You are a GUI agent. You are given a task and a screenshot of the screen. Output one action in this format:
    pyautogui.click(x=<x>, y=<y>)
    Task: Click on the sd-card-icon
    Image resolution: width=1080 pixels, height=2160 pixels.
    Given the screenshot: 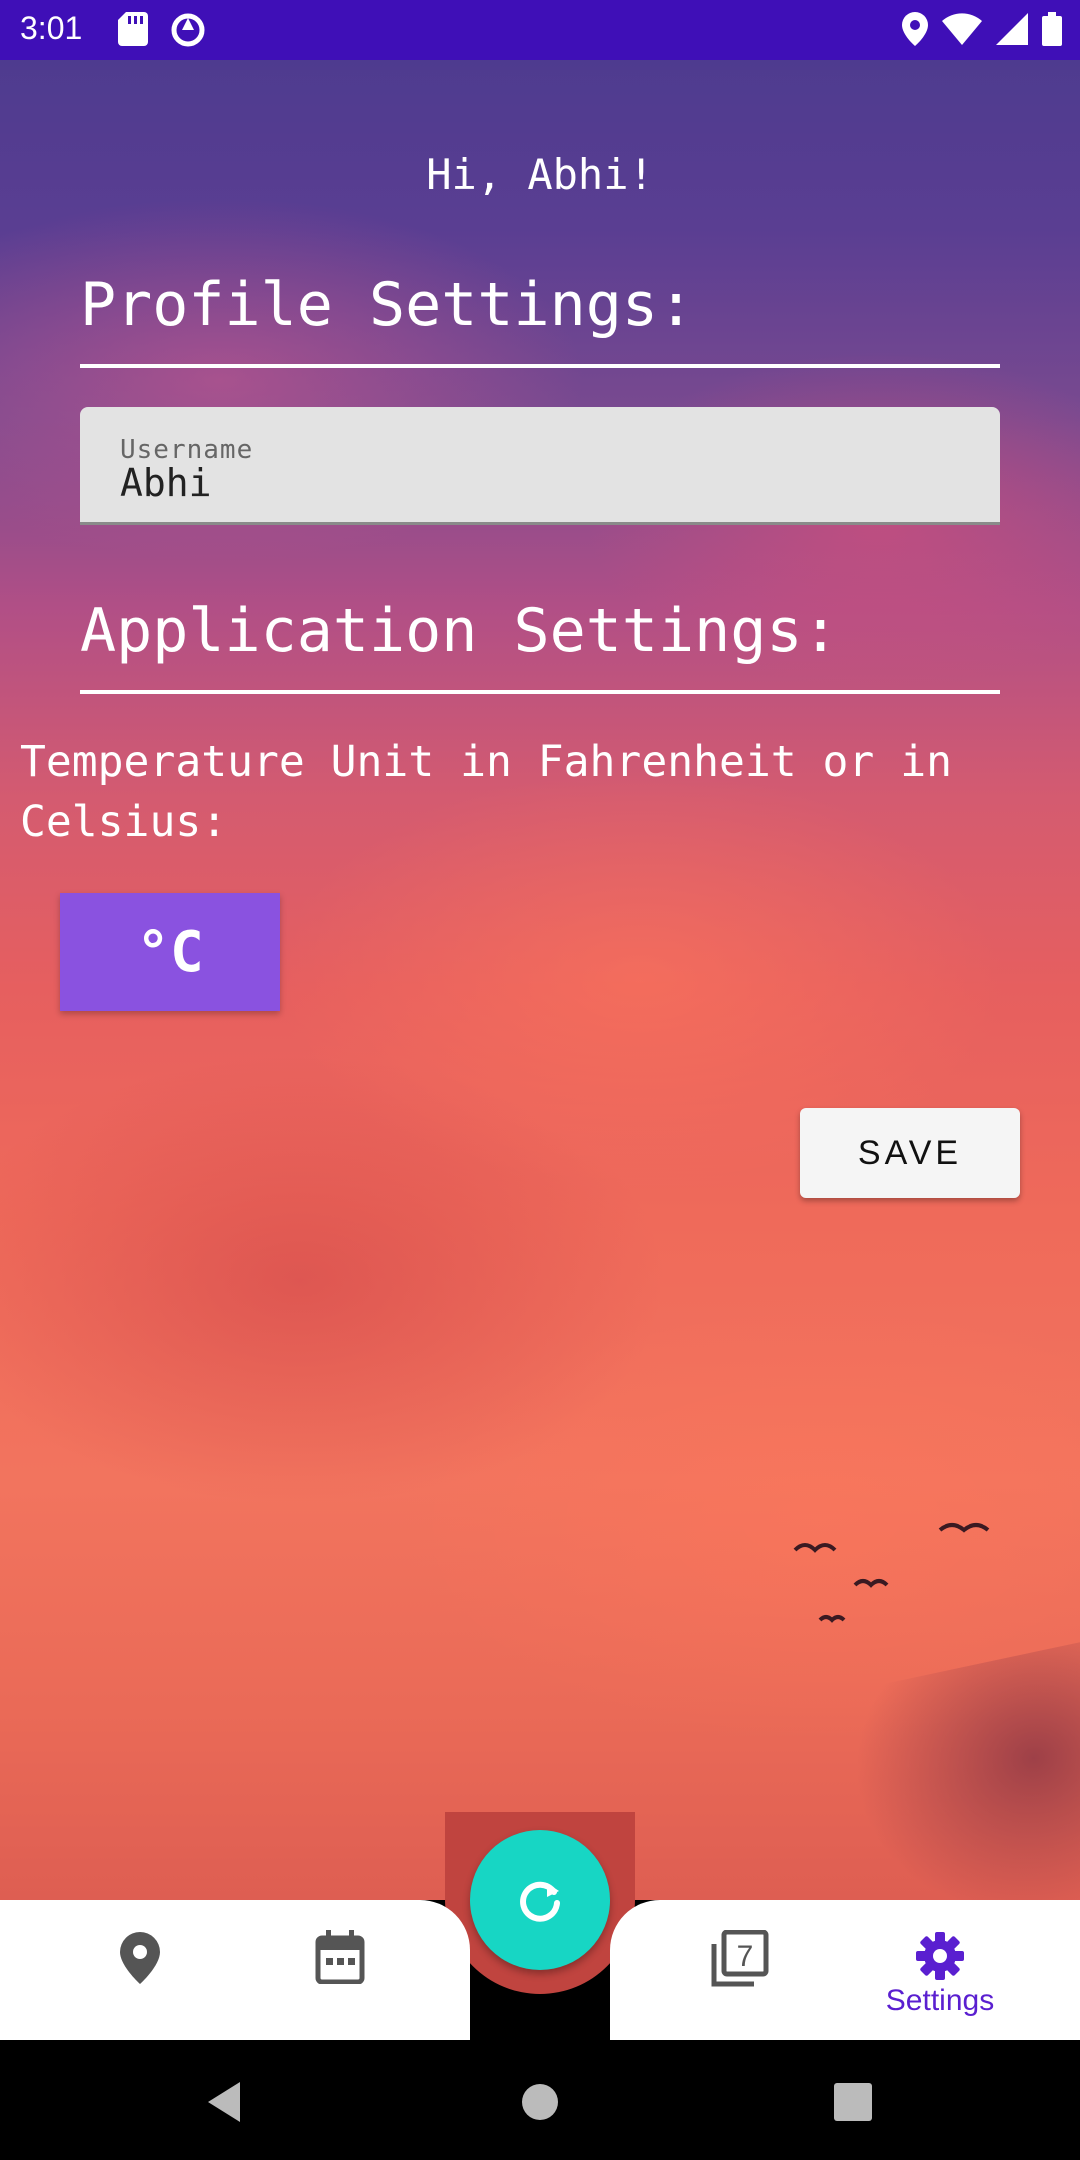 What is the action you would take?
    pyautogui.click(x=133, y=29)
    